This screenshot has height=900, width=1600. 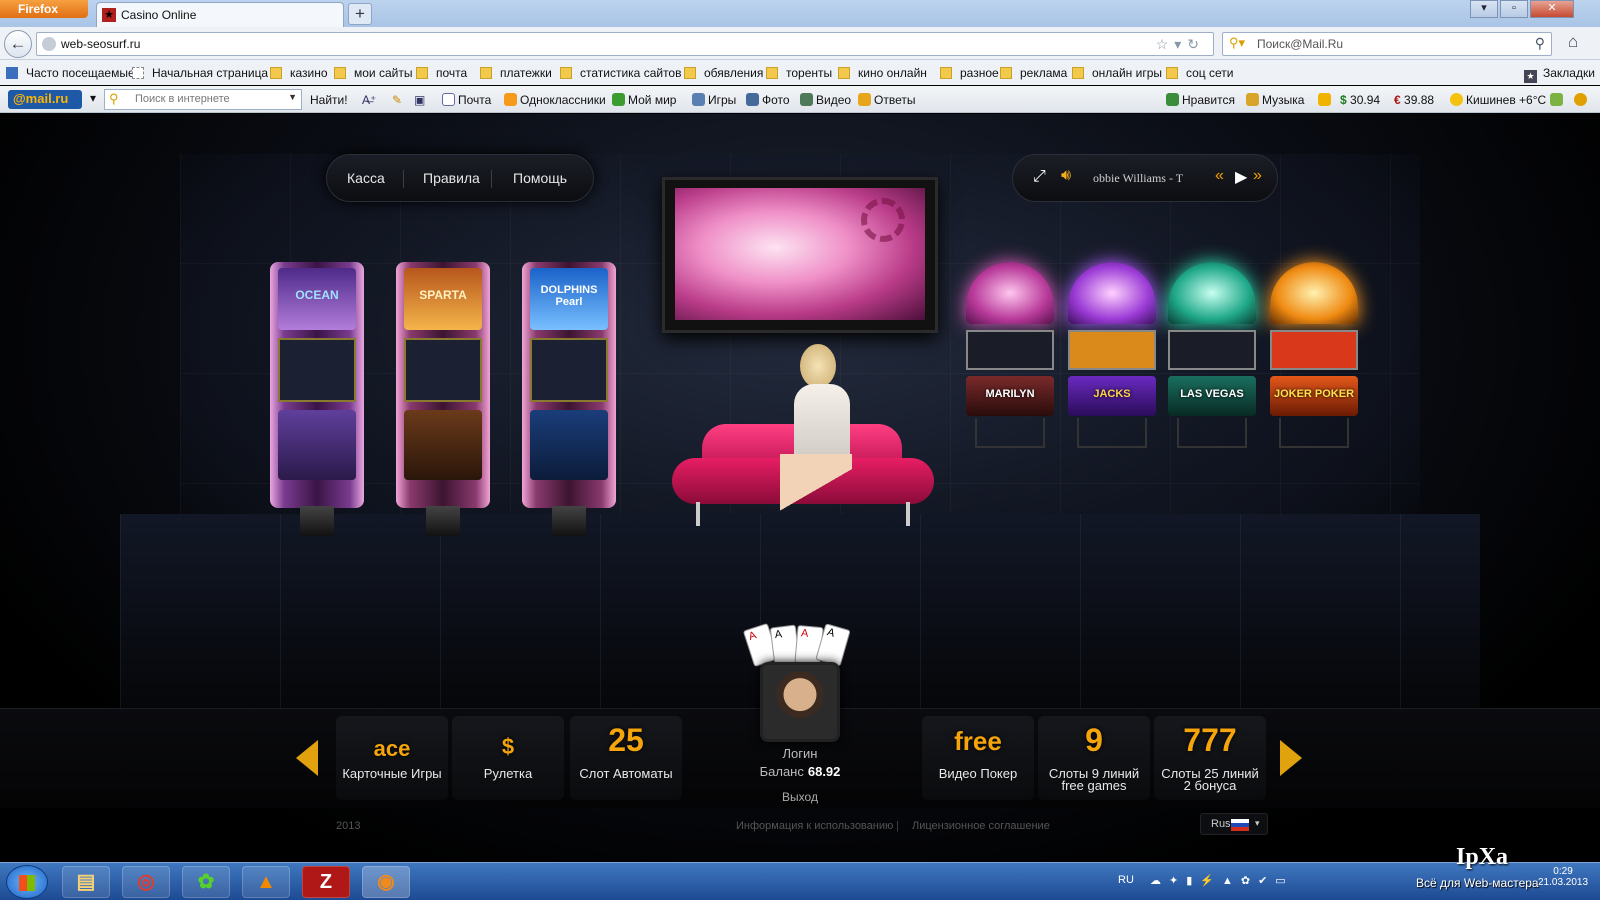 What do you see at coordinates (508, 758) in the screenshot?
I see `game-roulette: $ Рулетка` at bounding box center [508, 758].